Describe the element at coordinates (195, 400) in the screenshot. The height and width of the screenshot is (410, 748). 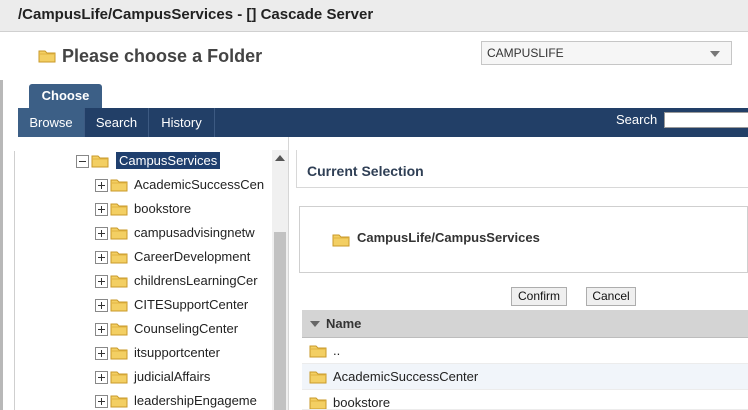
I see `tree-node-label: leadershipEngageme` at that location.